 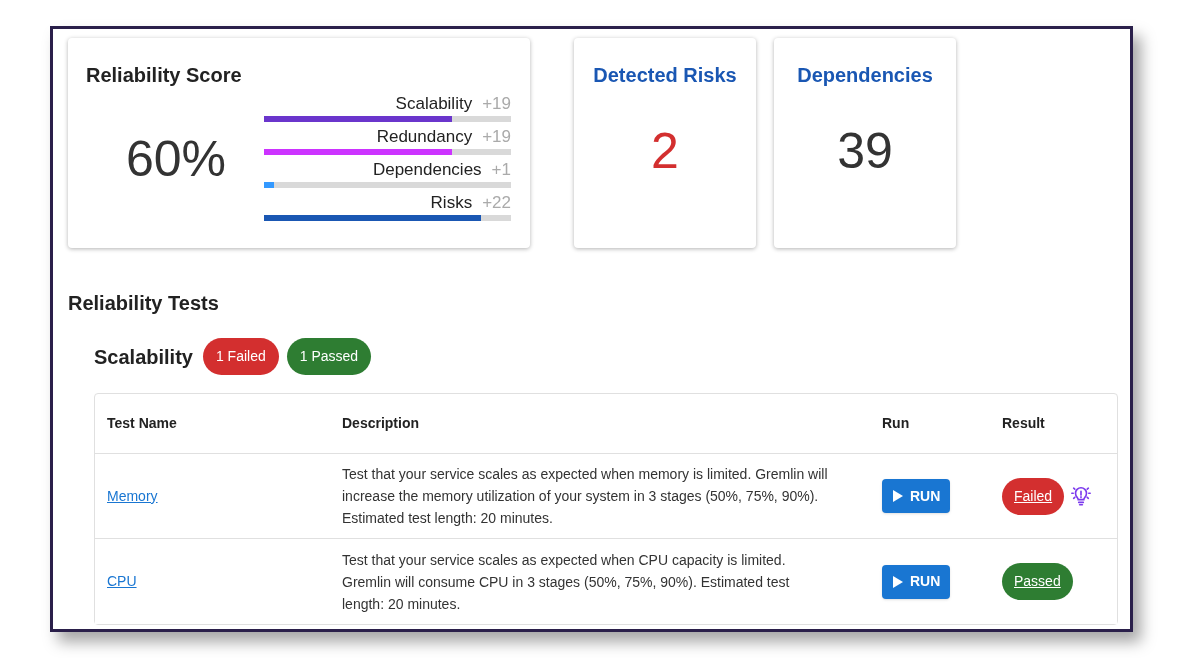 What do you see at coordinates (424, 137) in the screenshot?
I see `metric-label: Redundancy` at bounding box center [424, 137].